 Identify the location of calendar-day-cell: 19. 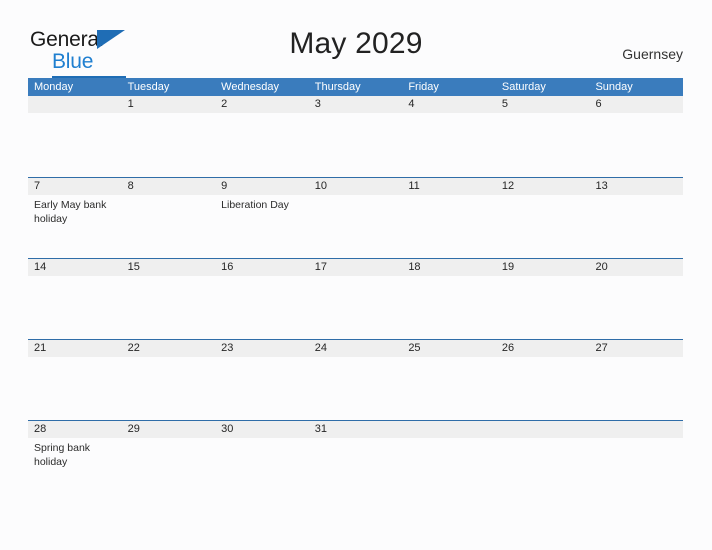
(543, 299).